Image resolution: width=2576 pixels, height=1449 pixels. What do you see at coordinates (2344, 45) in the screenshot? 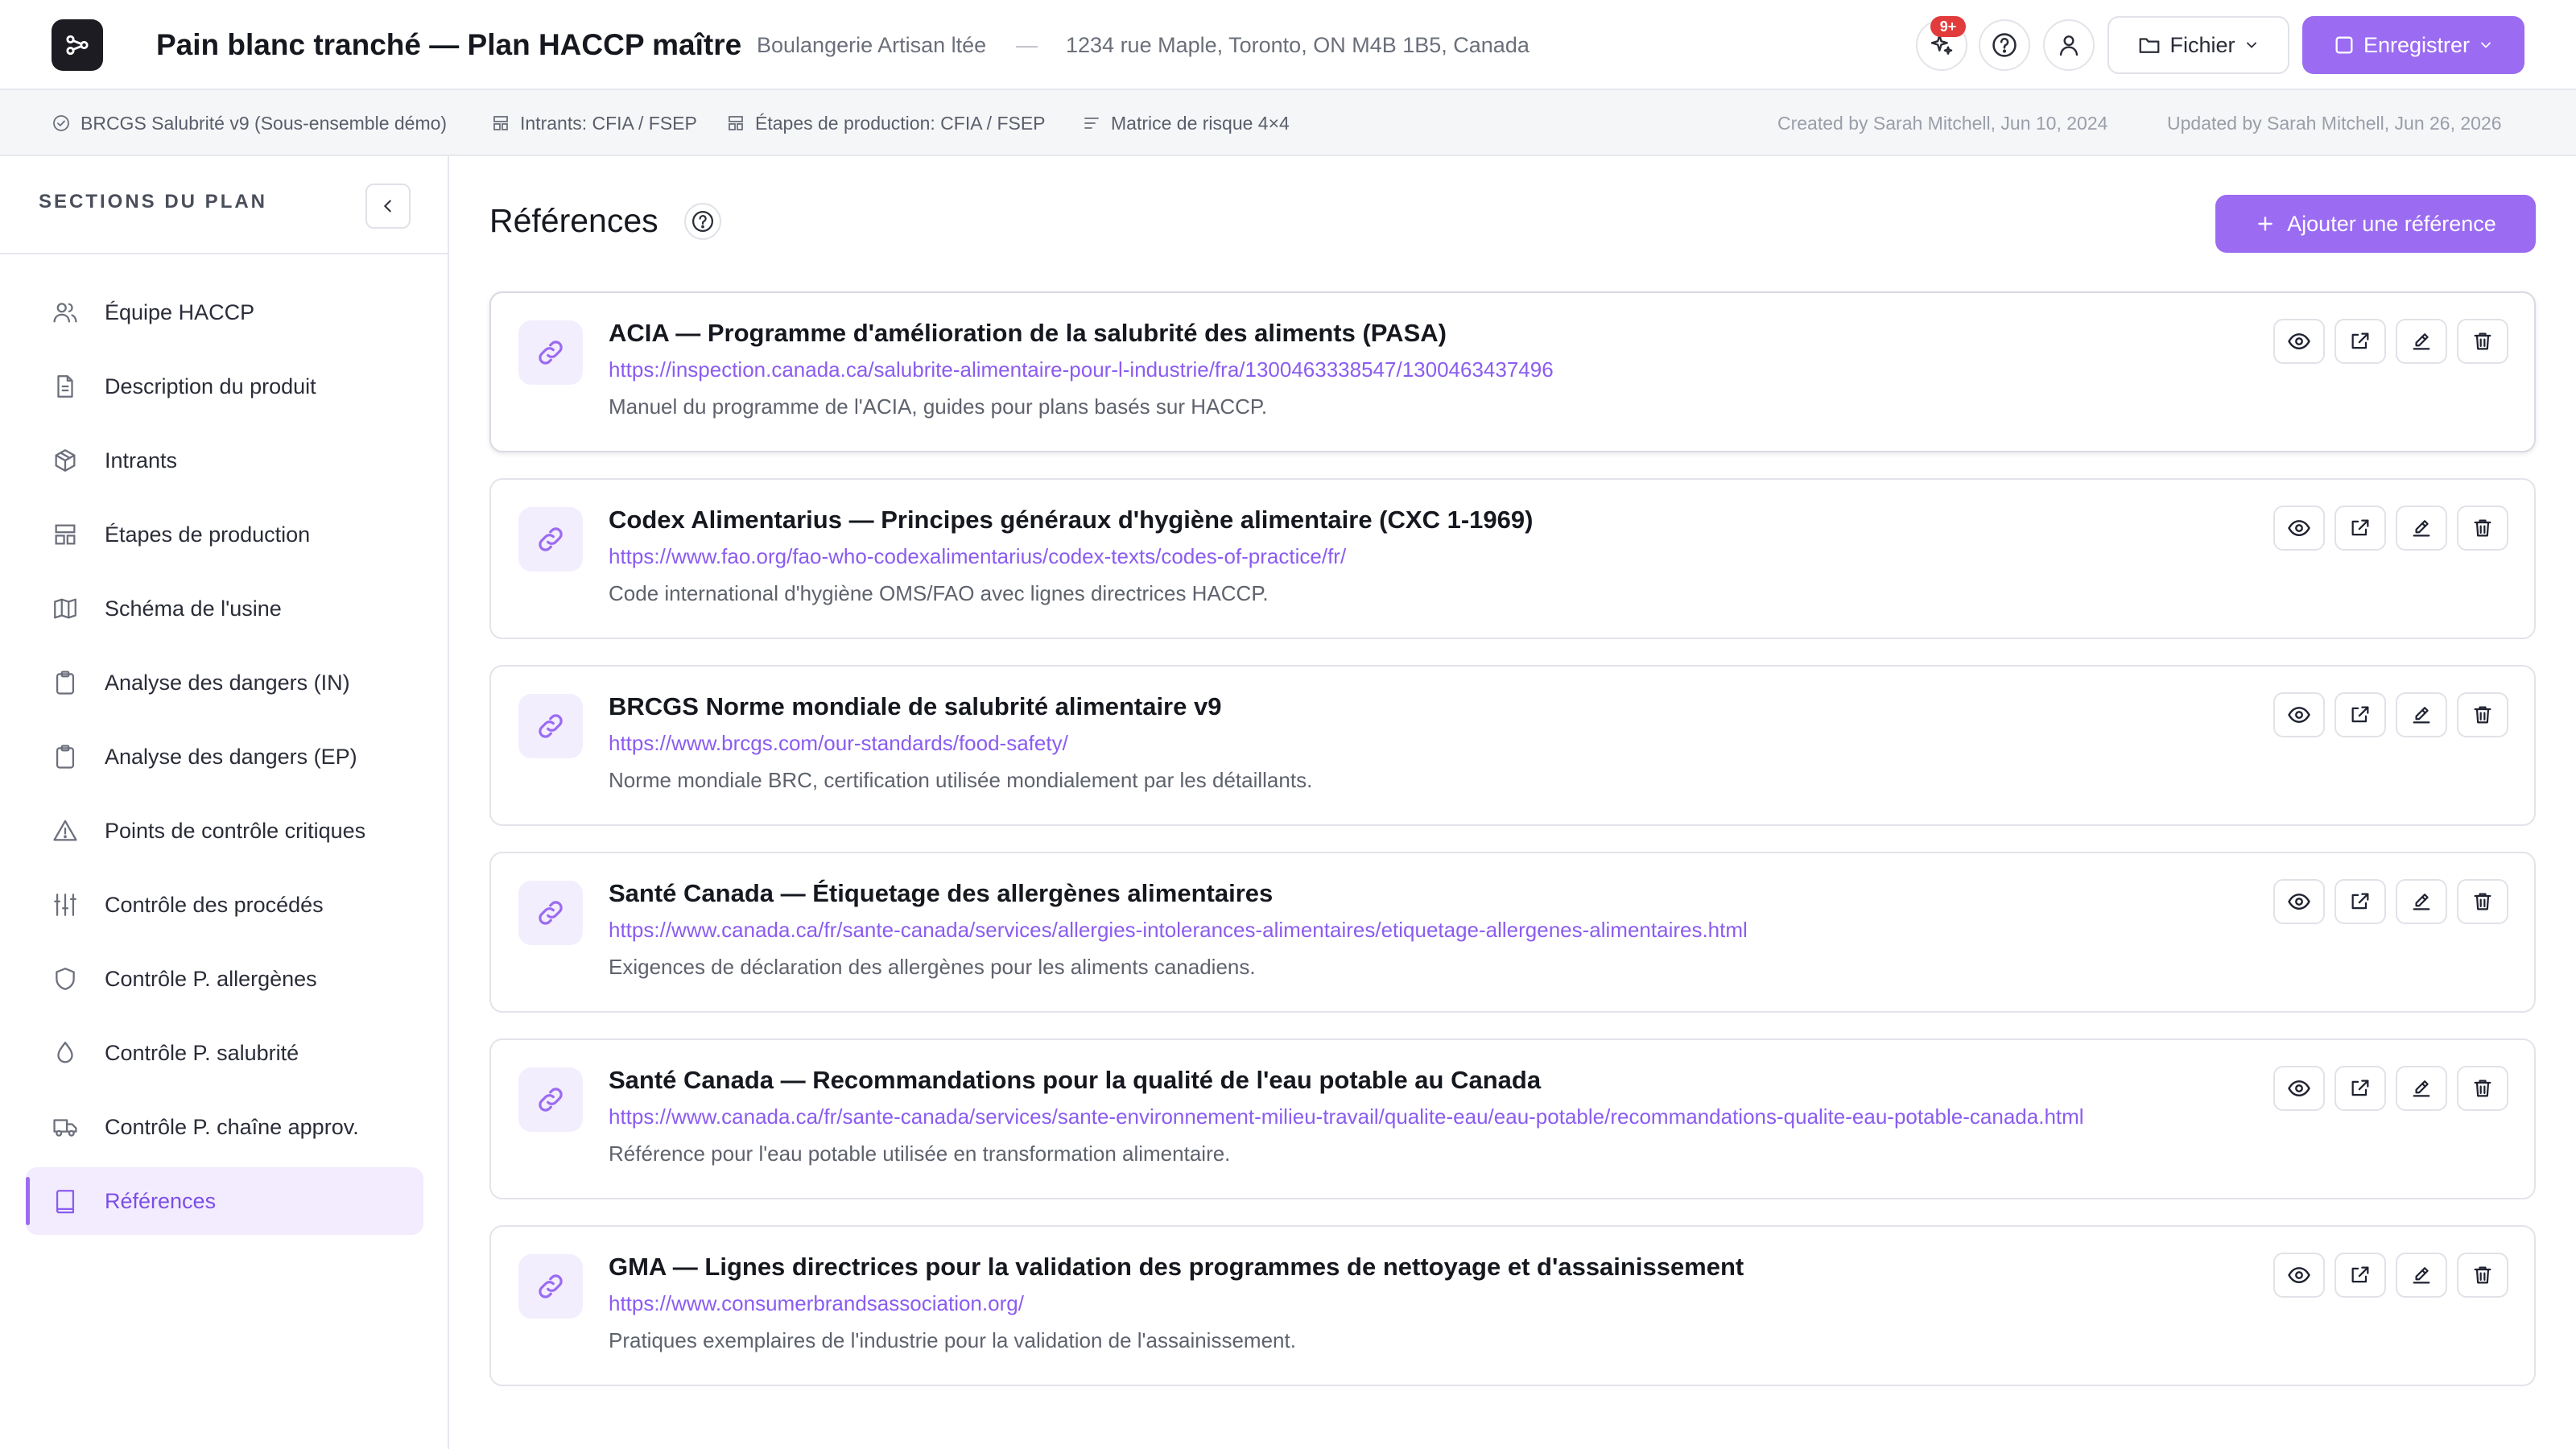
I see `save-icon` at bounding box center [2344, 45].